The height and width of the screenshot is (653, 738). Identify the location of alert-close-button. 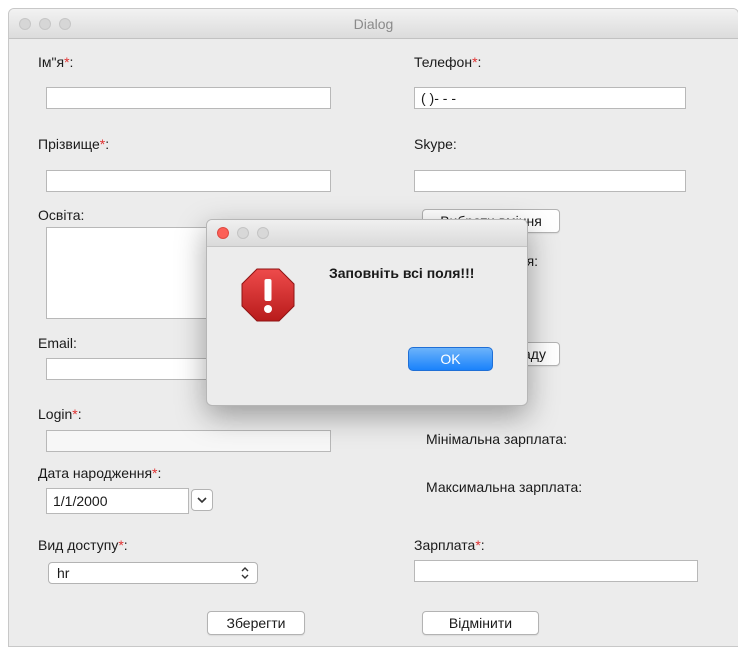
(223, 233).